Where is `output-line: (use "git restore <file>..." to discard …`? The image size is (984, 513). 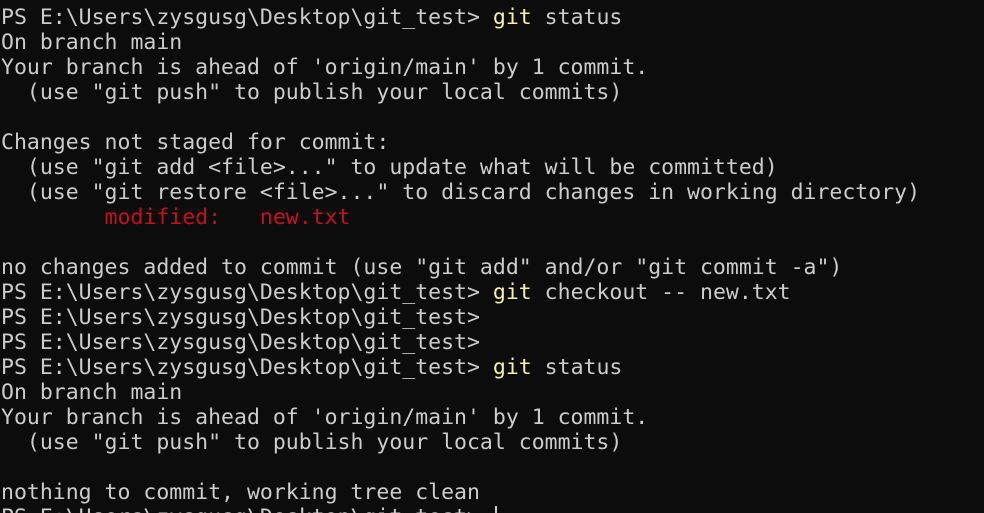 output-line: (use "git restore <file>..." to discard … is located at coordinates (460, 192).